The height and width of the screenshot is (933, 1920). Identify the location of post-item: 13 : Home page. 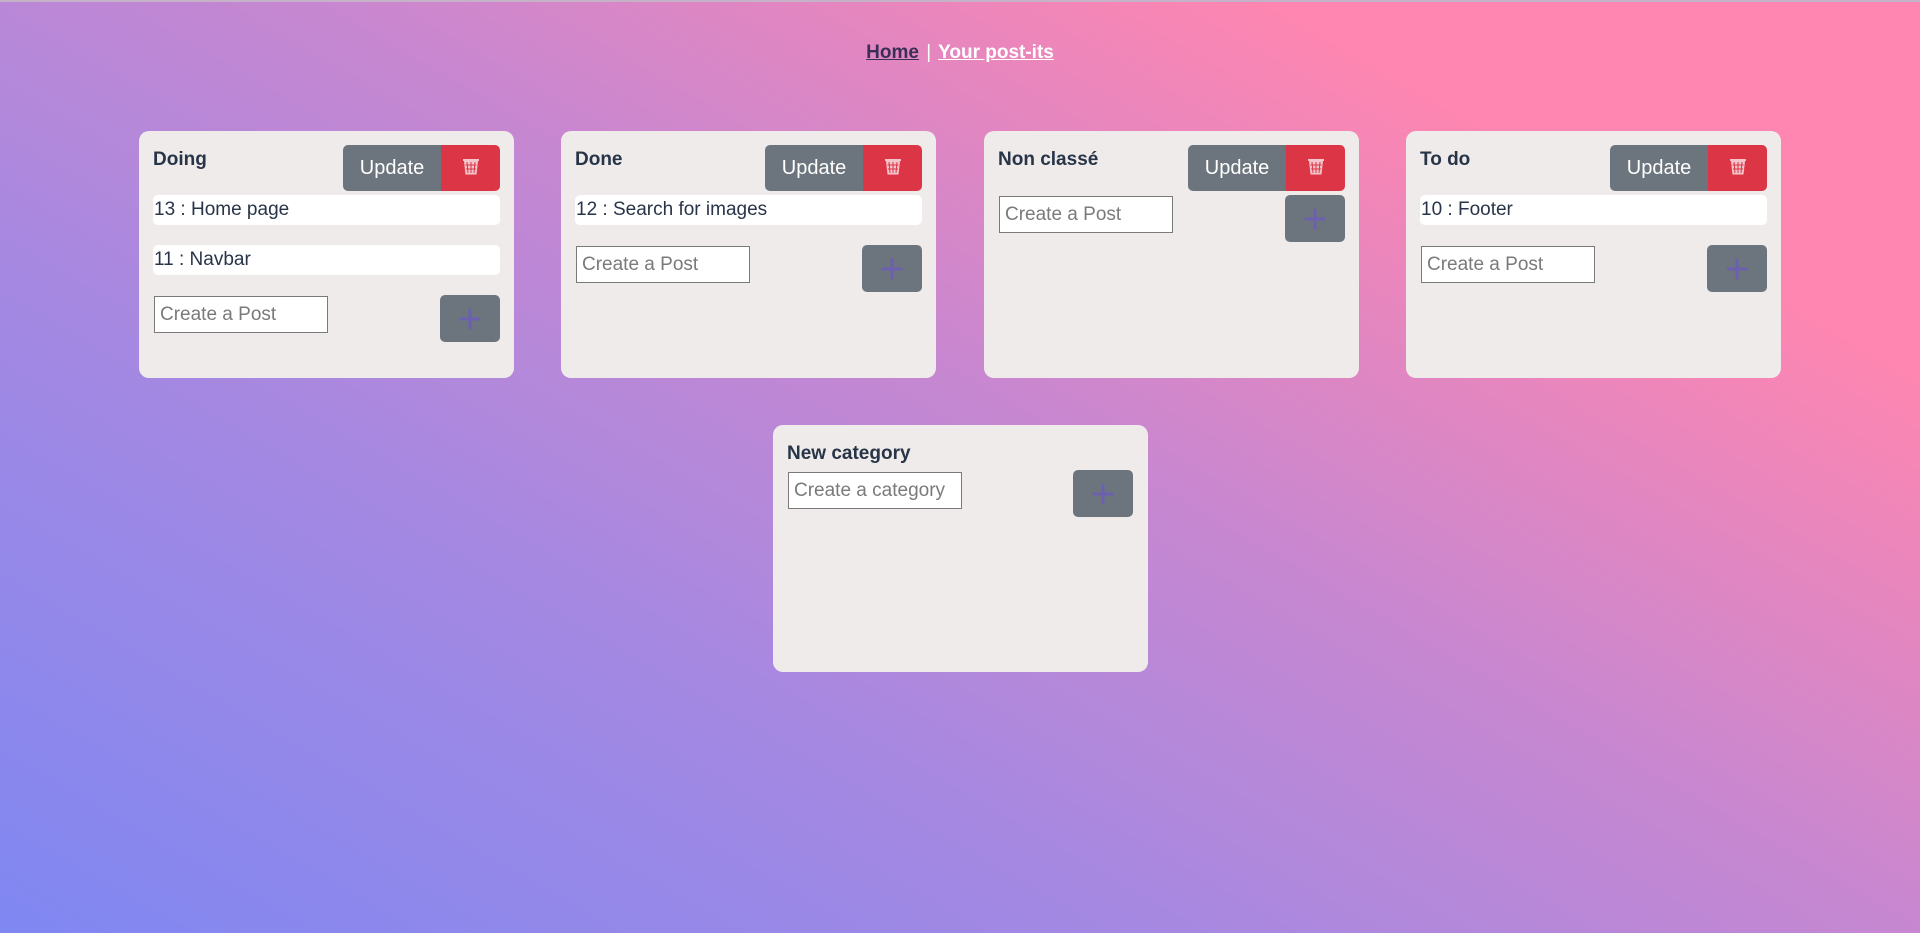
(326, 210).